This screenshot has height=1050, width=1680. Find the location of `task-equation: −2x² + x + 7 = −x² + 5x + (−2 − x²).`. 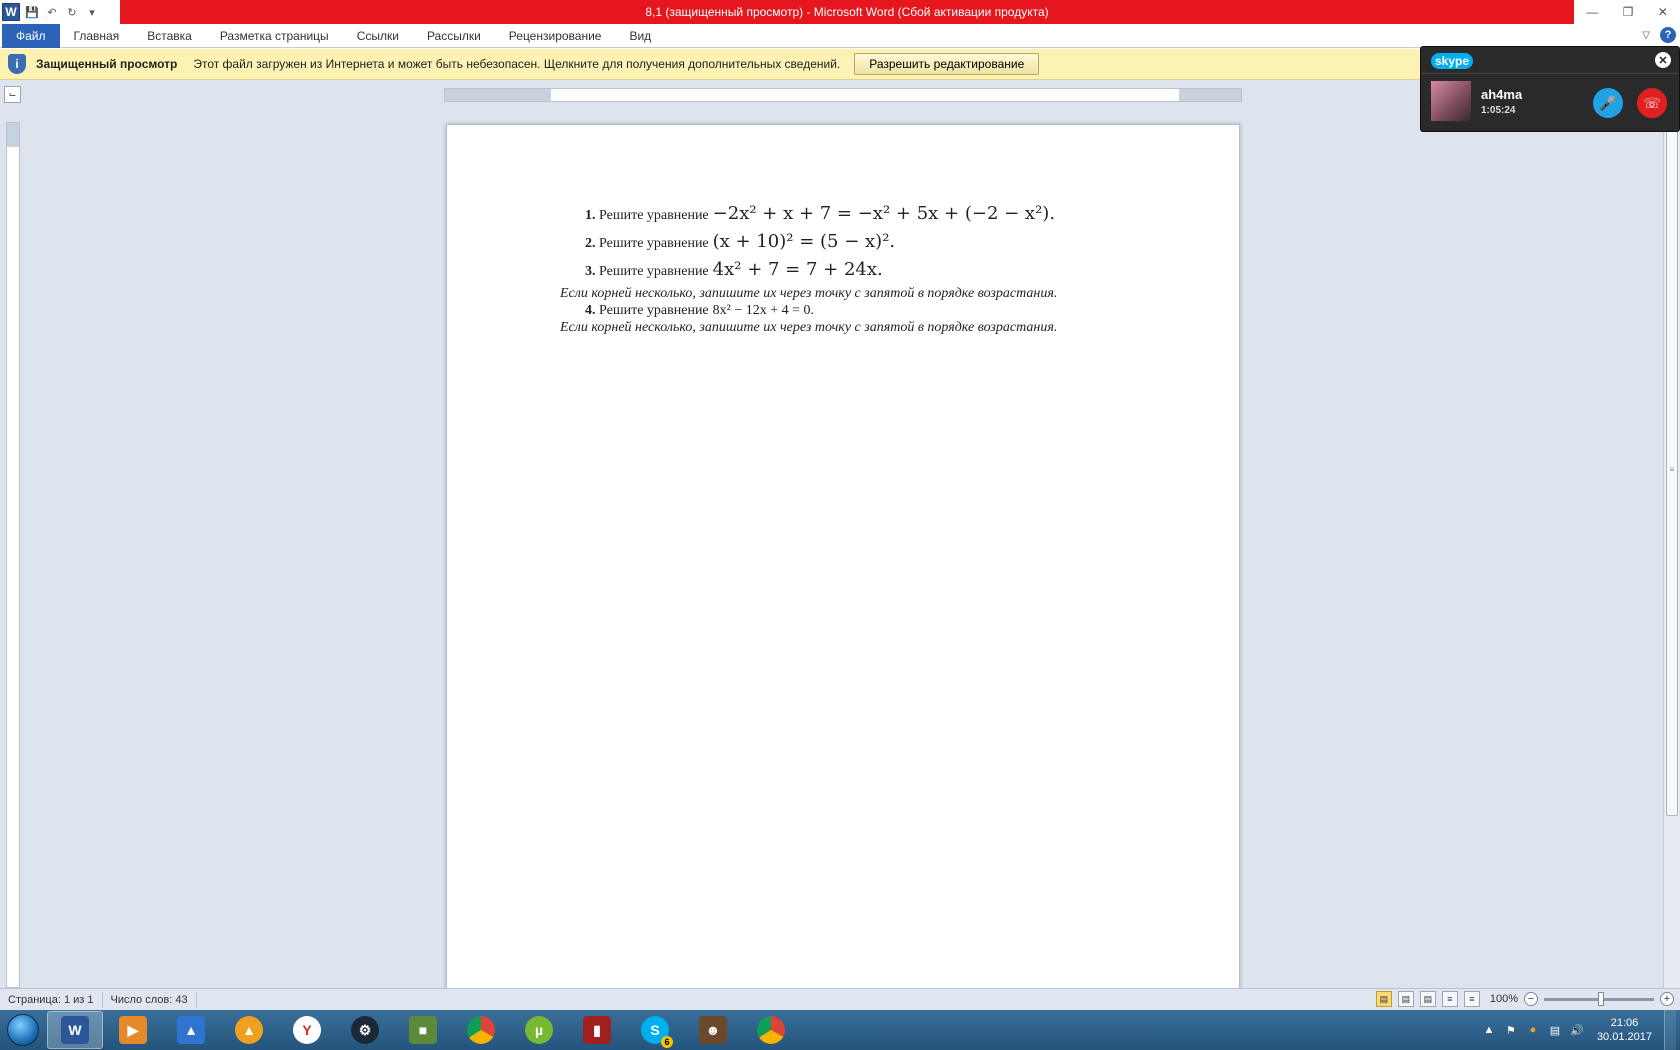

task-equation: −2x² + x + 7 = −x² + 5x + (−2 − x²). is located at coordinates (884, 213).